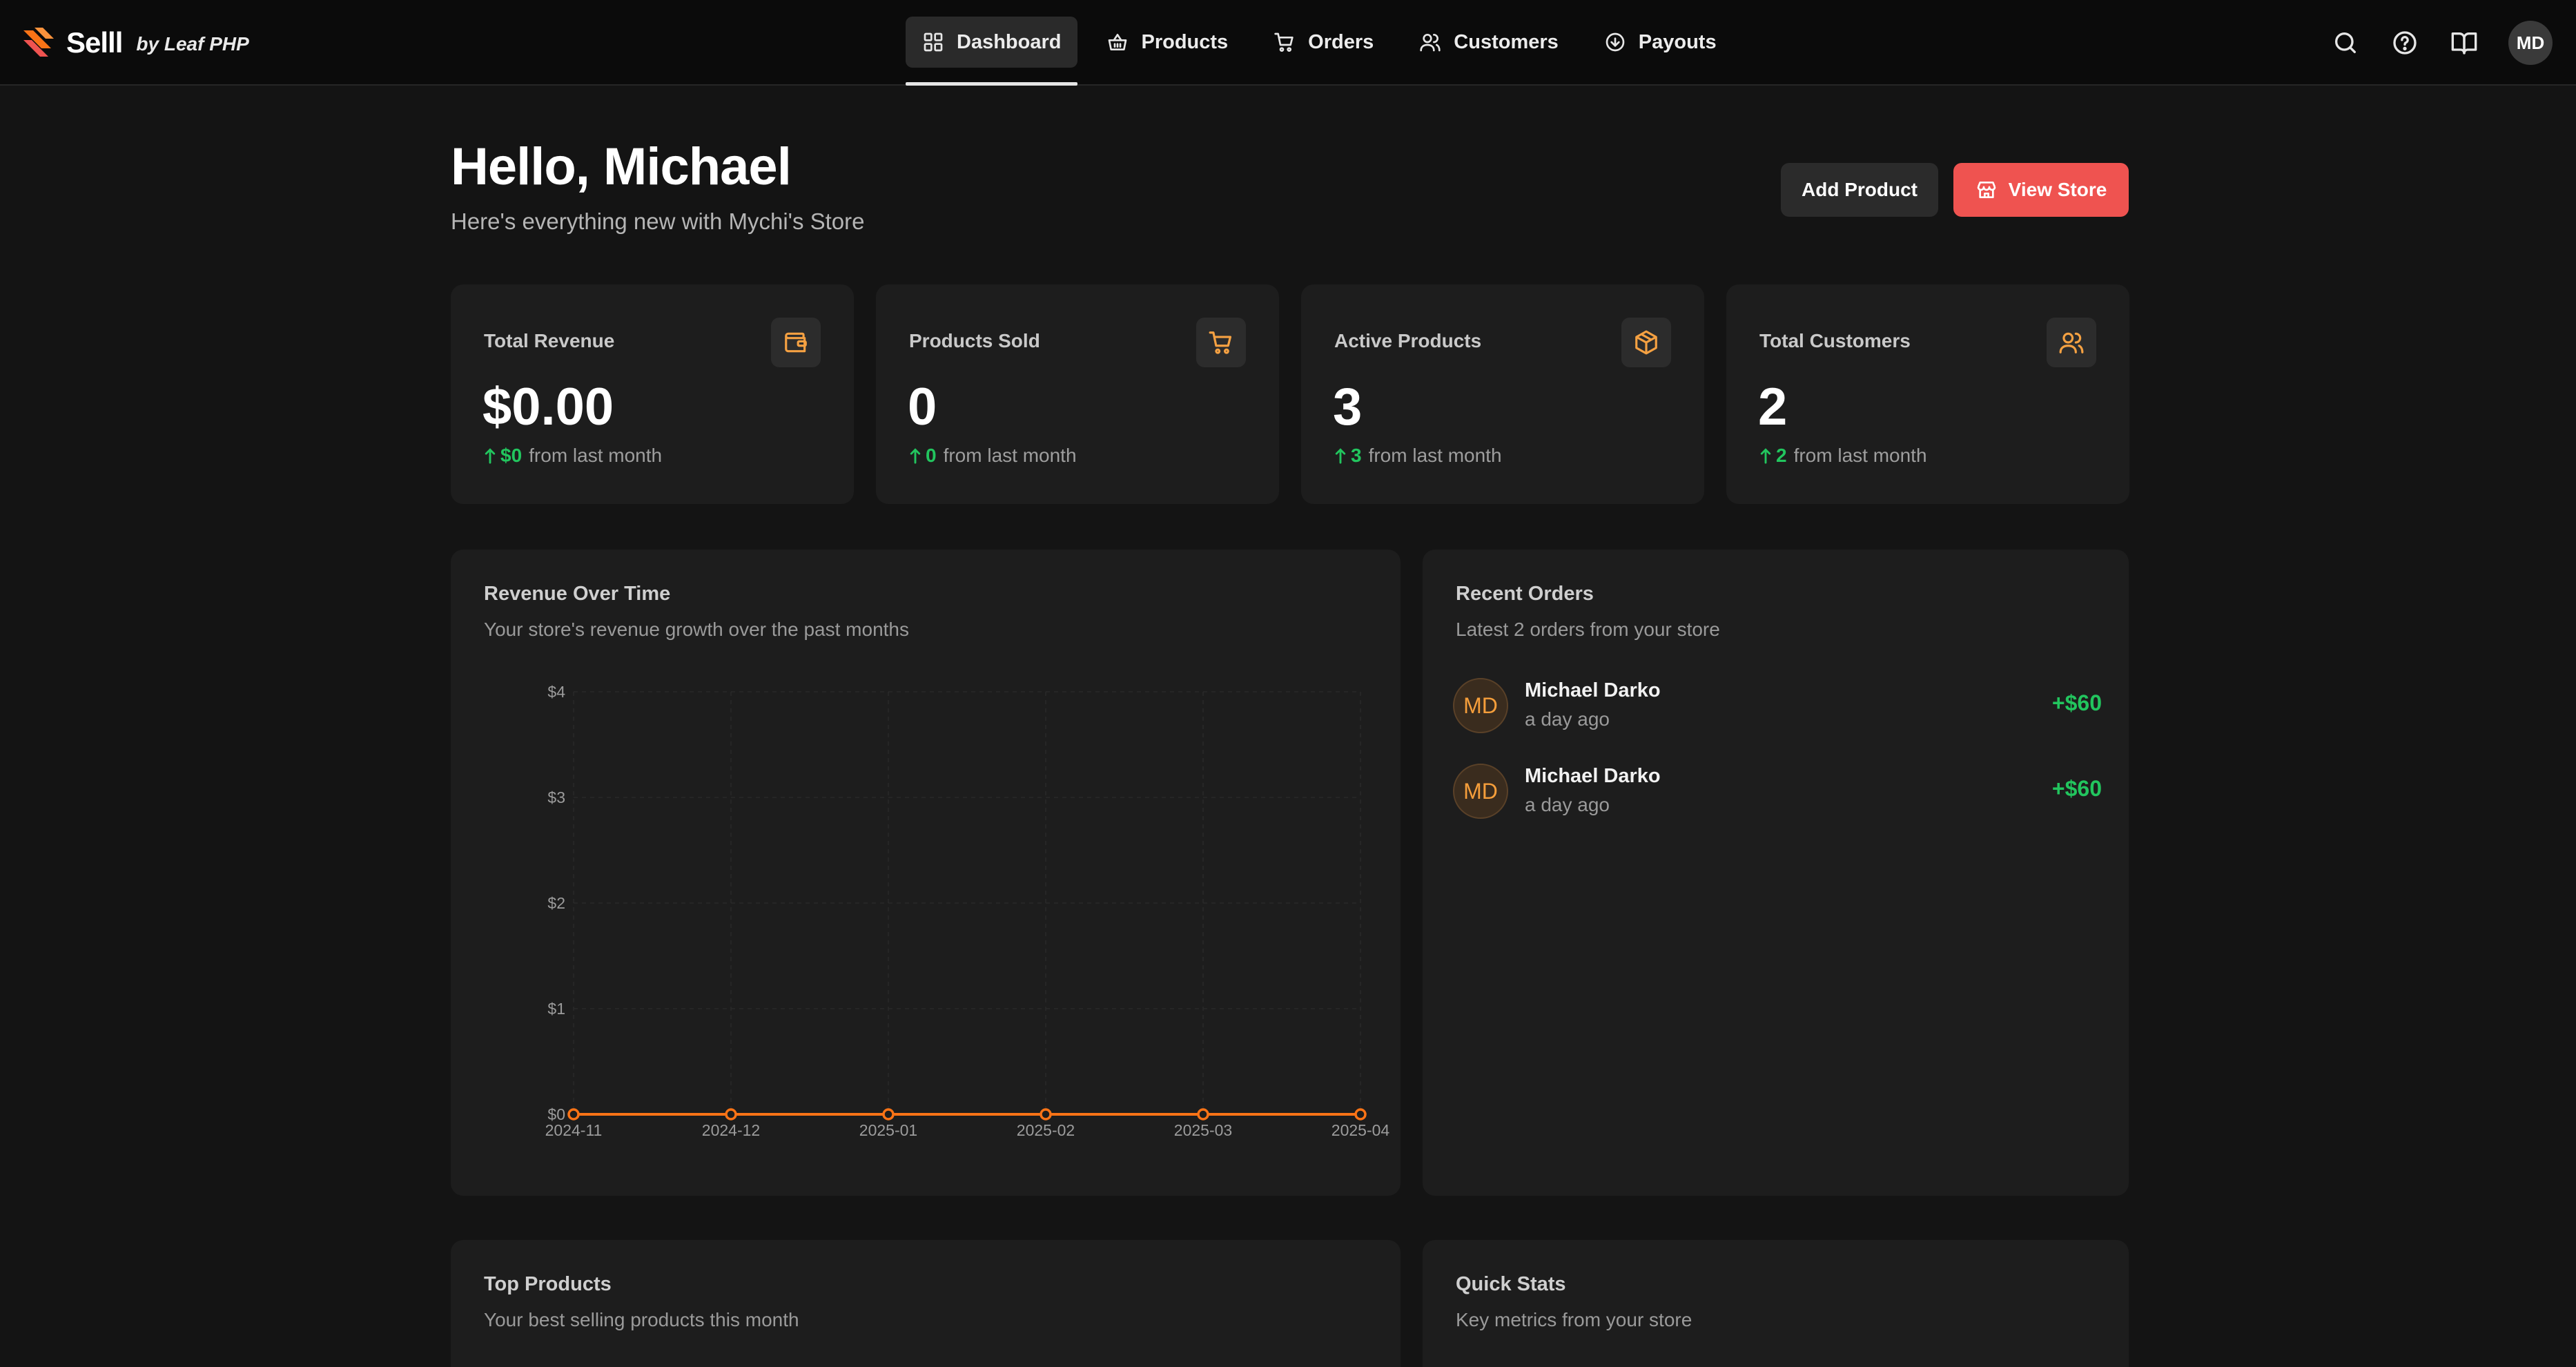  I want to click on package-icon, so click(1646, 342).